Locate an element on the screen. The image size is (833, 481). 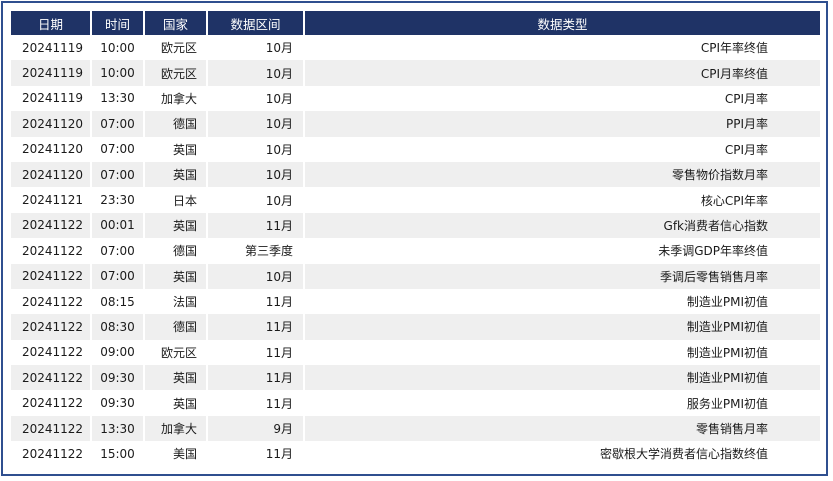
table-row: 20241122 08:15 法国 11月 制造业PMI初值 is located at coordinates (415, 301).